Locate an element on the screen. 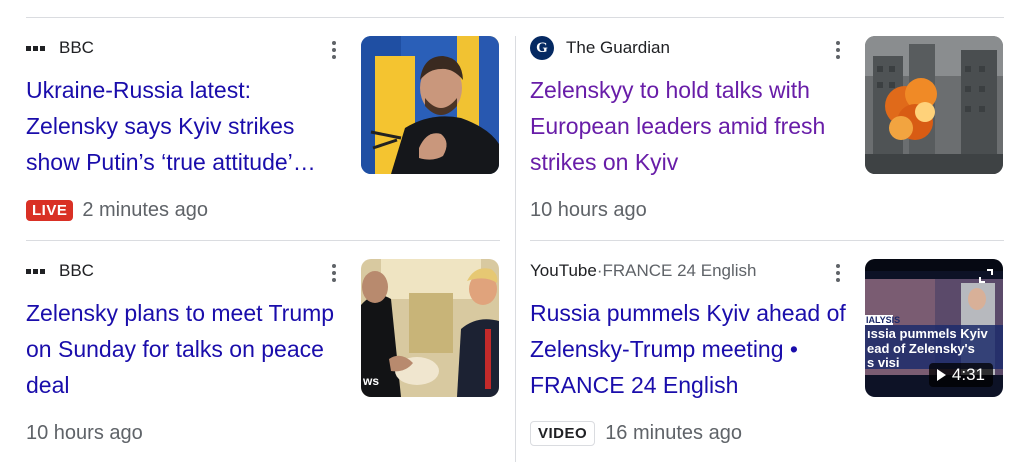 The image size is (1033, 462). meeting-photo-icon: ws is located at coordinates (430, 328).